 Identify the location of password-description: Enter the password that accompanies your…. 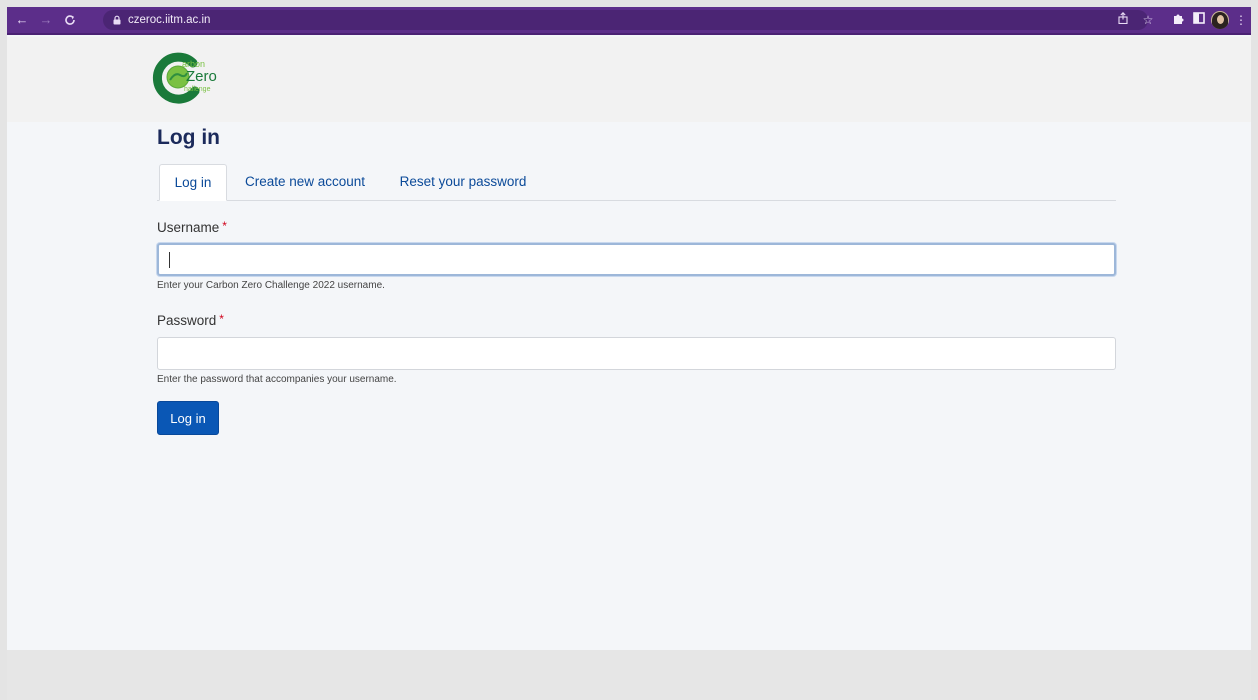
(277, 379).